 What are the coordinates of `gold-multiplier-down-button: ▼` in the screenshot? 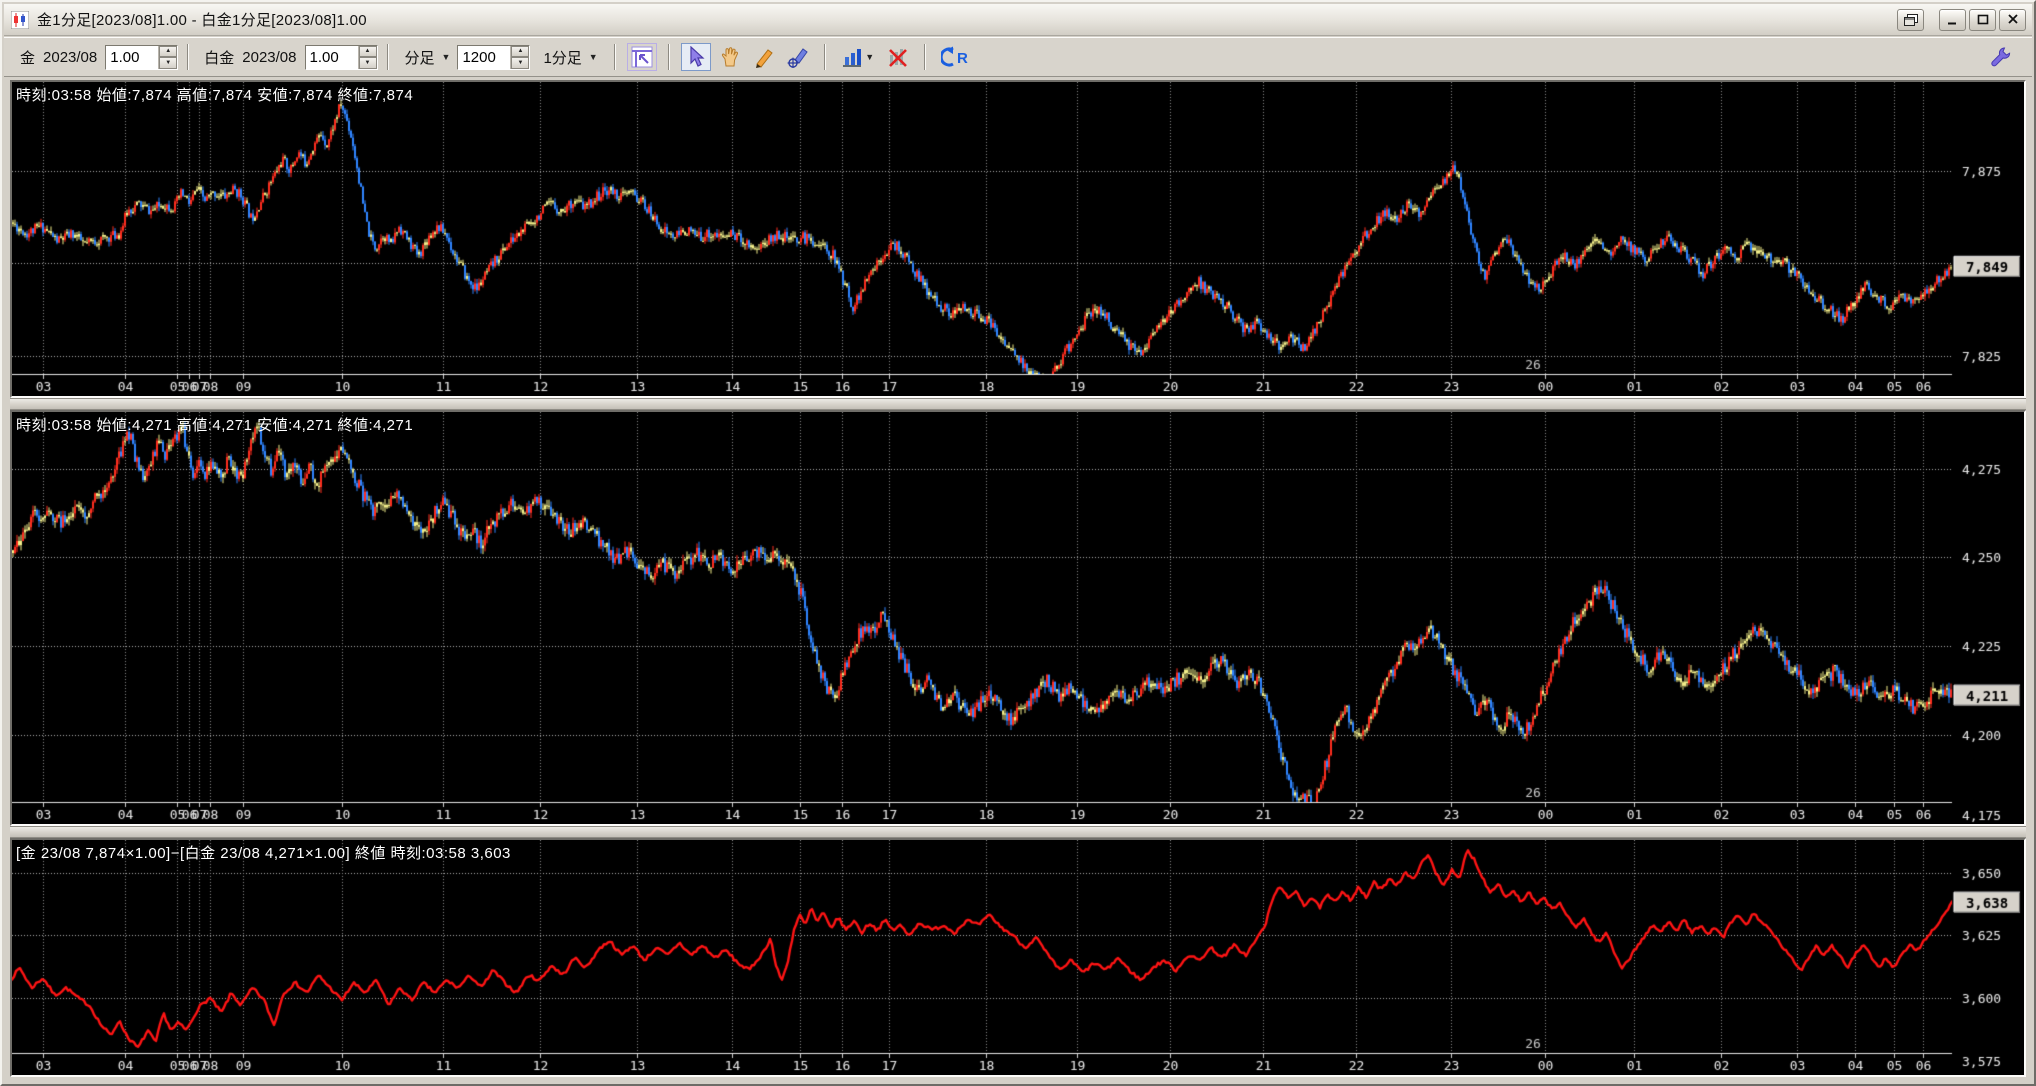 It's located at (168, 63).